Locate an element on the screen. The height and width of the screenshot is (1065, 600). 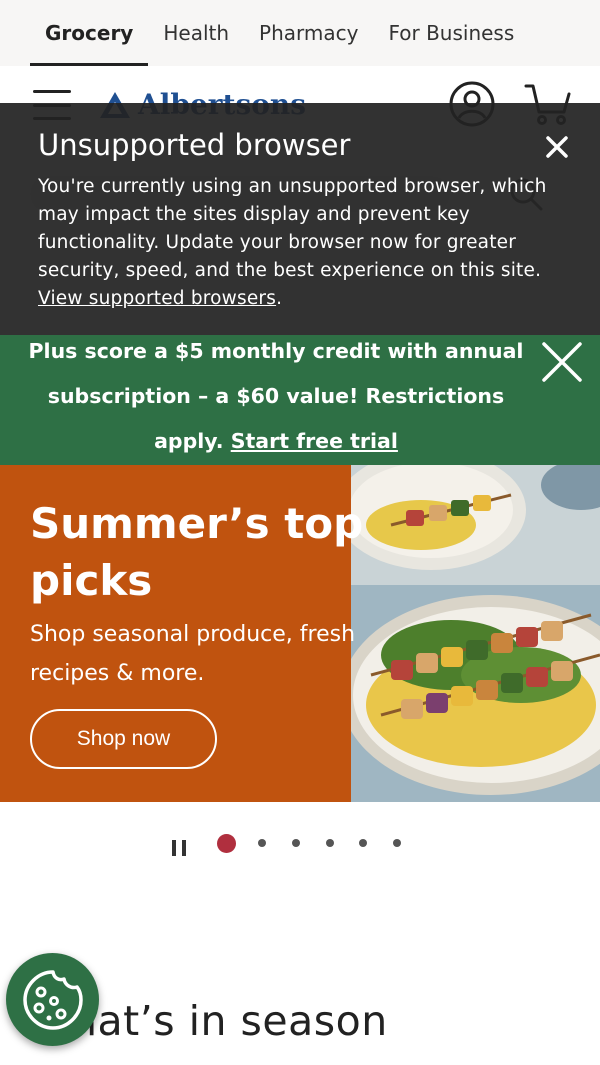
tab-pharmacy-label: Pharmacy is located at coordinates (309, 33).